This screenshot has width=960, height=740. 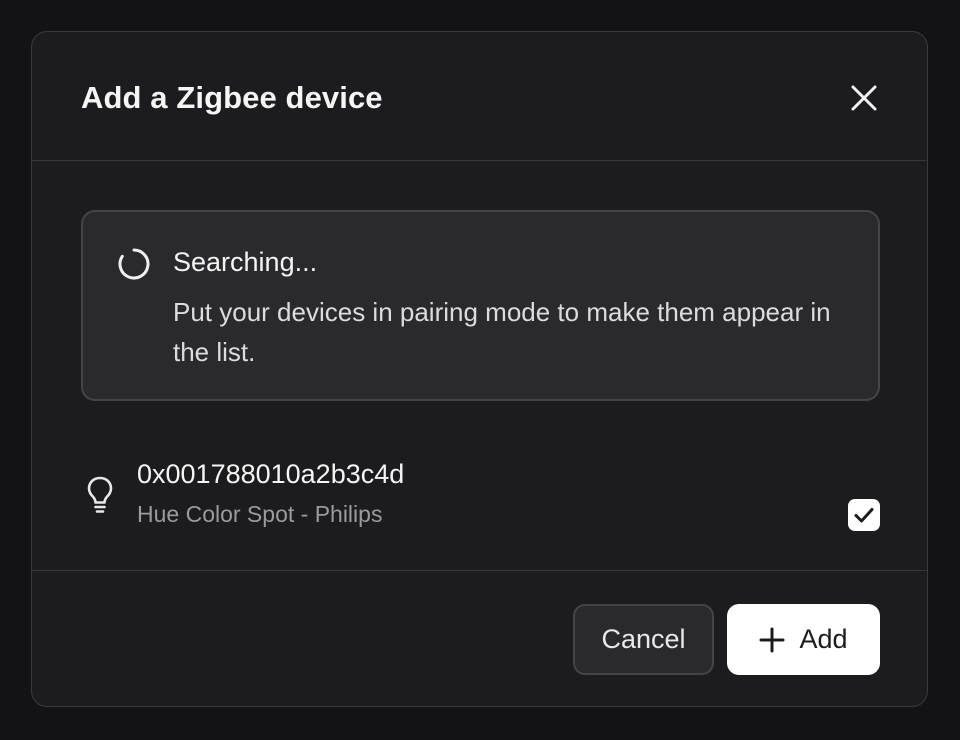 I want to click on close-icon, so click(x=864, y=98).